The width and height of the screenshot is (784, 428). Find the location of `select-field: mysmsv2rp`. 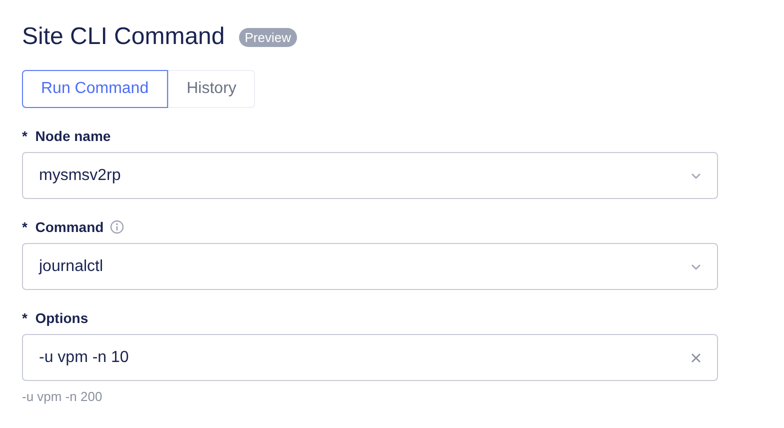

select-field: mysmsv2rp is located at coordinates (370, 175).